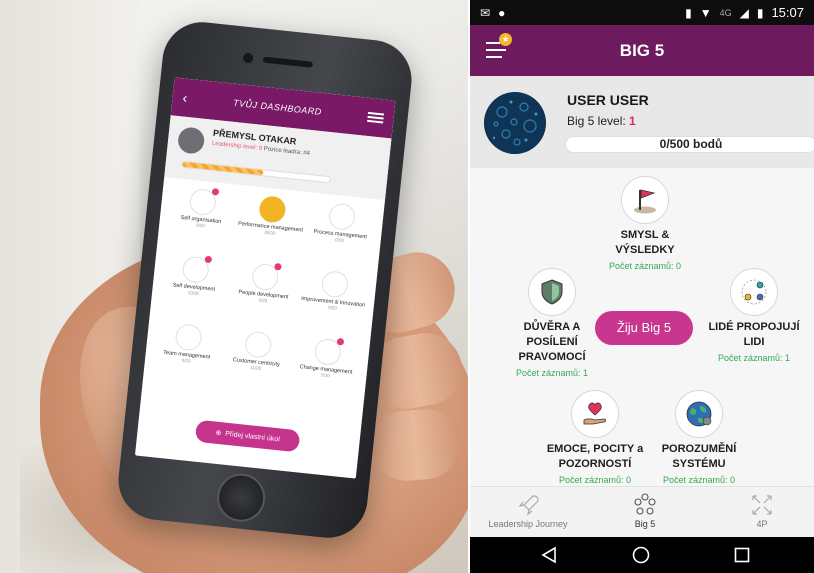 The height and width of the screenshot is (573, 814). I want to click on globe-icon, so click(699, 414).